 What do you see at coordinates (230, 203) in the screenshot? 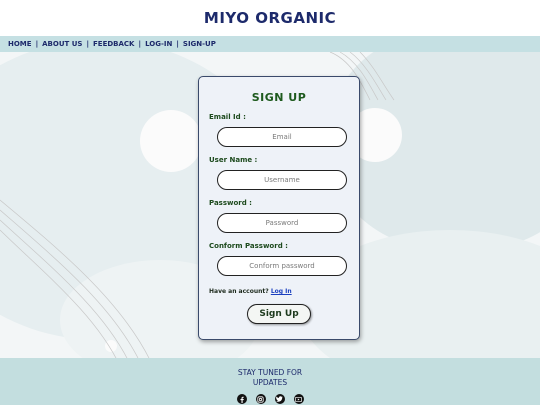
I see `password-label: Password :` at bounding box center [230, 203].